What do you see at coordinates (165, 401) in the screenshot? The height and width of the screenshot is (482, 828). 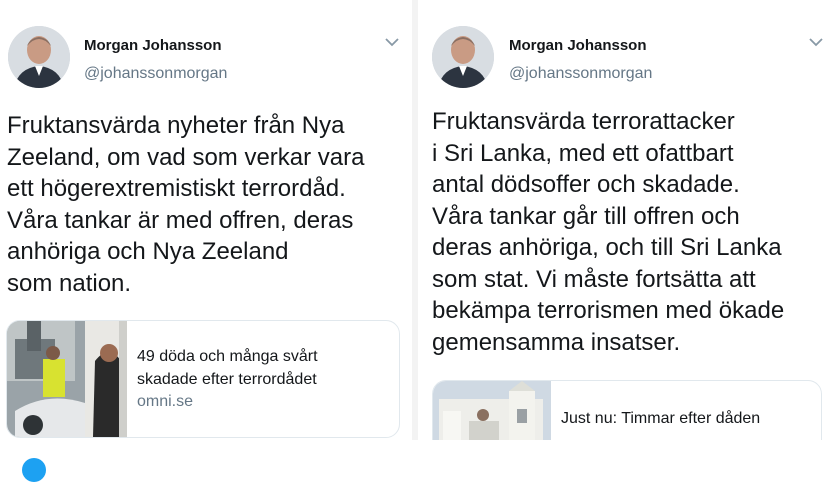 I see `card-domain: omni.se` at bounding box center [165, 401].